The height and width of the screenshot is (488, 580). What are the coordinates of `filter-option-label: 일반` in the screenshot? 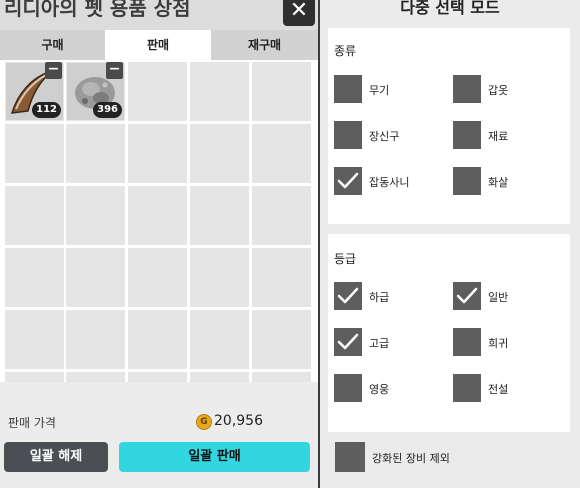 It's located at (498, 297).